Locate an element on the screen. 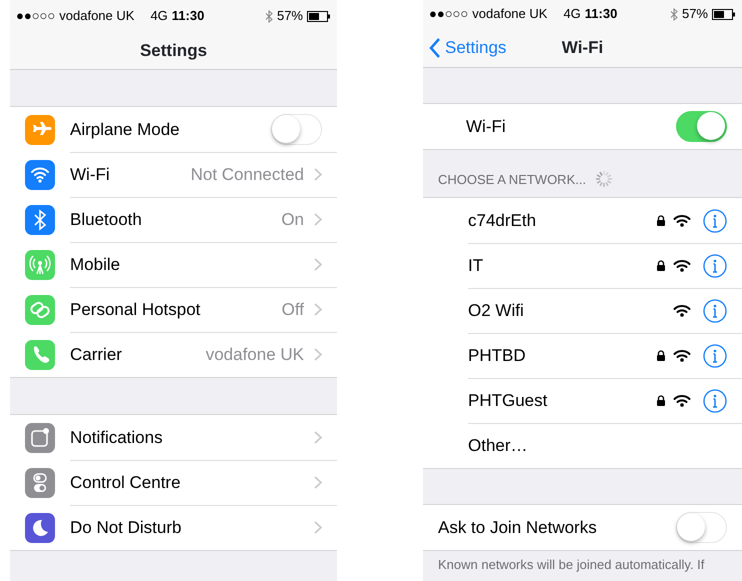 The width and height of the screenshot is (742, 581). row-label: Bluetooth is located at coordinates (106, 219).